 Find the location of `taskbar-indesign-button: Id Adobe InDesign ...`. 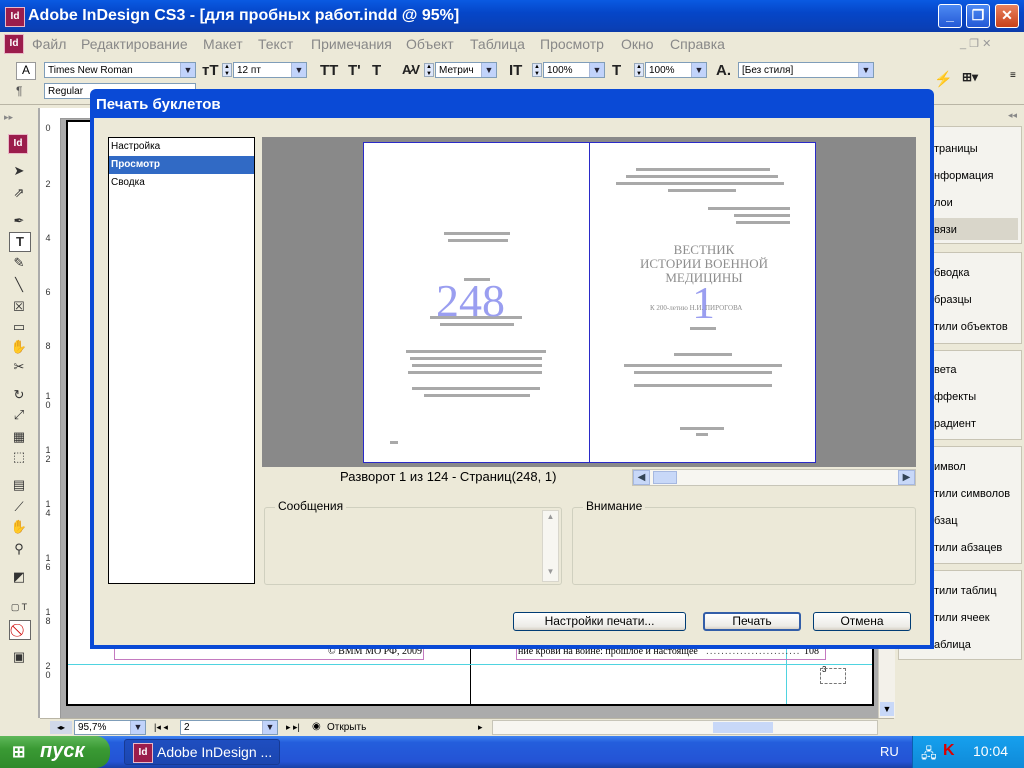

taskbar-indesign-button: Id Adobe InDesign ... is located at coordinates (202, 752).